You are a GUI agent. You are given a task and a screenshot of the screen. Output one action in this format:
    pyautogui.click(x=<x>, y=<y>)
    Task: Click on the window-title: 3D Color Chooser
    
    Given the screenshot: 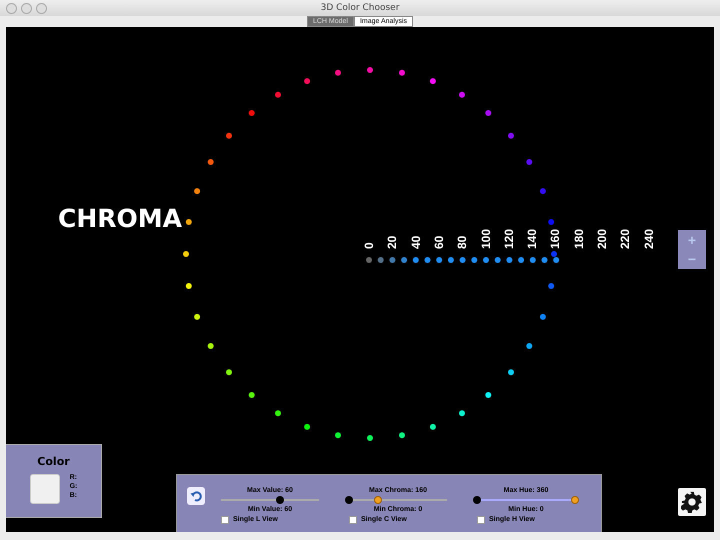 What is the action you would take?
    pyautogui.click(x=360, y=8)
    